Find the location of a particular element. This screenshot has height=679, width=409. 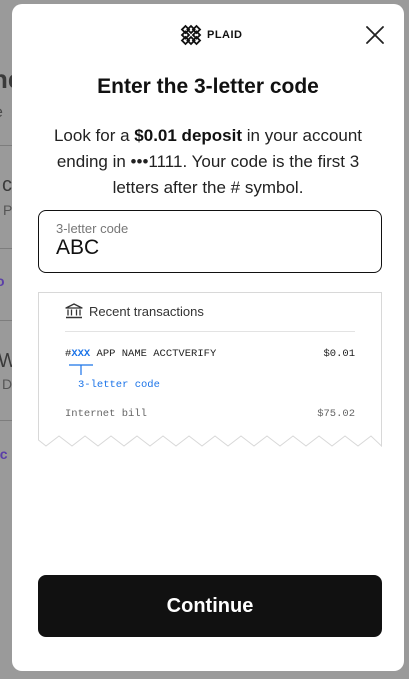

bg-text-fragment: P is located at coordinates (8, 210).